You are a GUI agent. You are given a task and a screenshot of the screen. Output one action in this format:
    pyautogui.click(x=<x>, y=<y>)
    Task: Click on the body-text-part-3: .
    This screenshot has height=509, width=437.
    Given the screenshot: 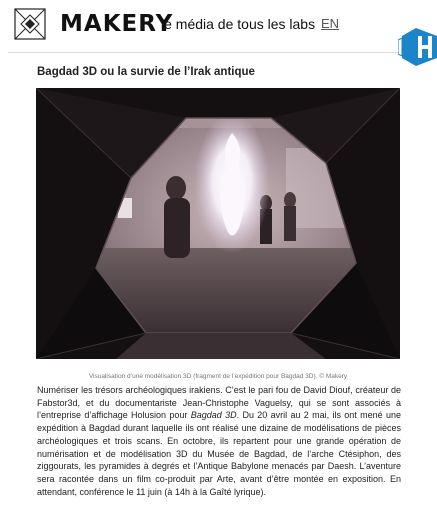 What is the action you would take?
    pyautogui.click(x=265, y=491)
    